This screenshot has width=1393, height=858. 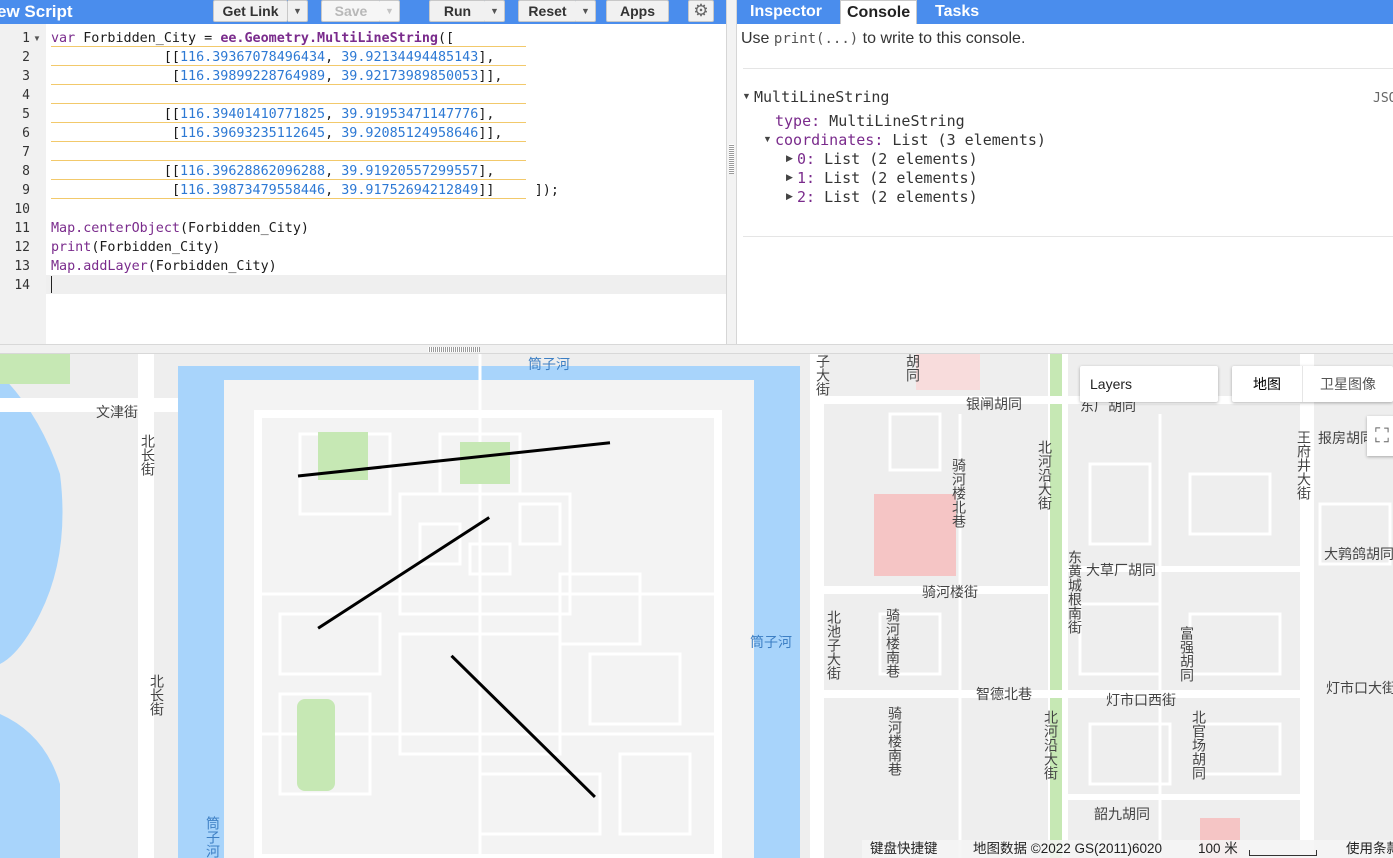 What do you see at coordinates (822, 375) in the screenshot?
I see `map-label: 子大街` at bounding box center [822, 375].